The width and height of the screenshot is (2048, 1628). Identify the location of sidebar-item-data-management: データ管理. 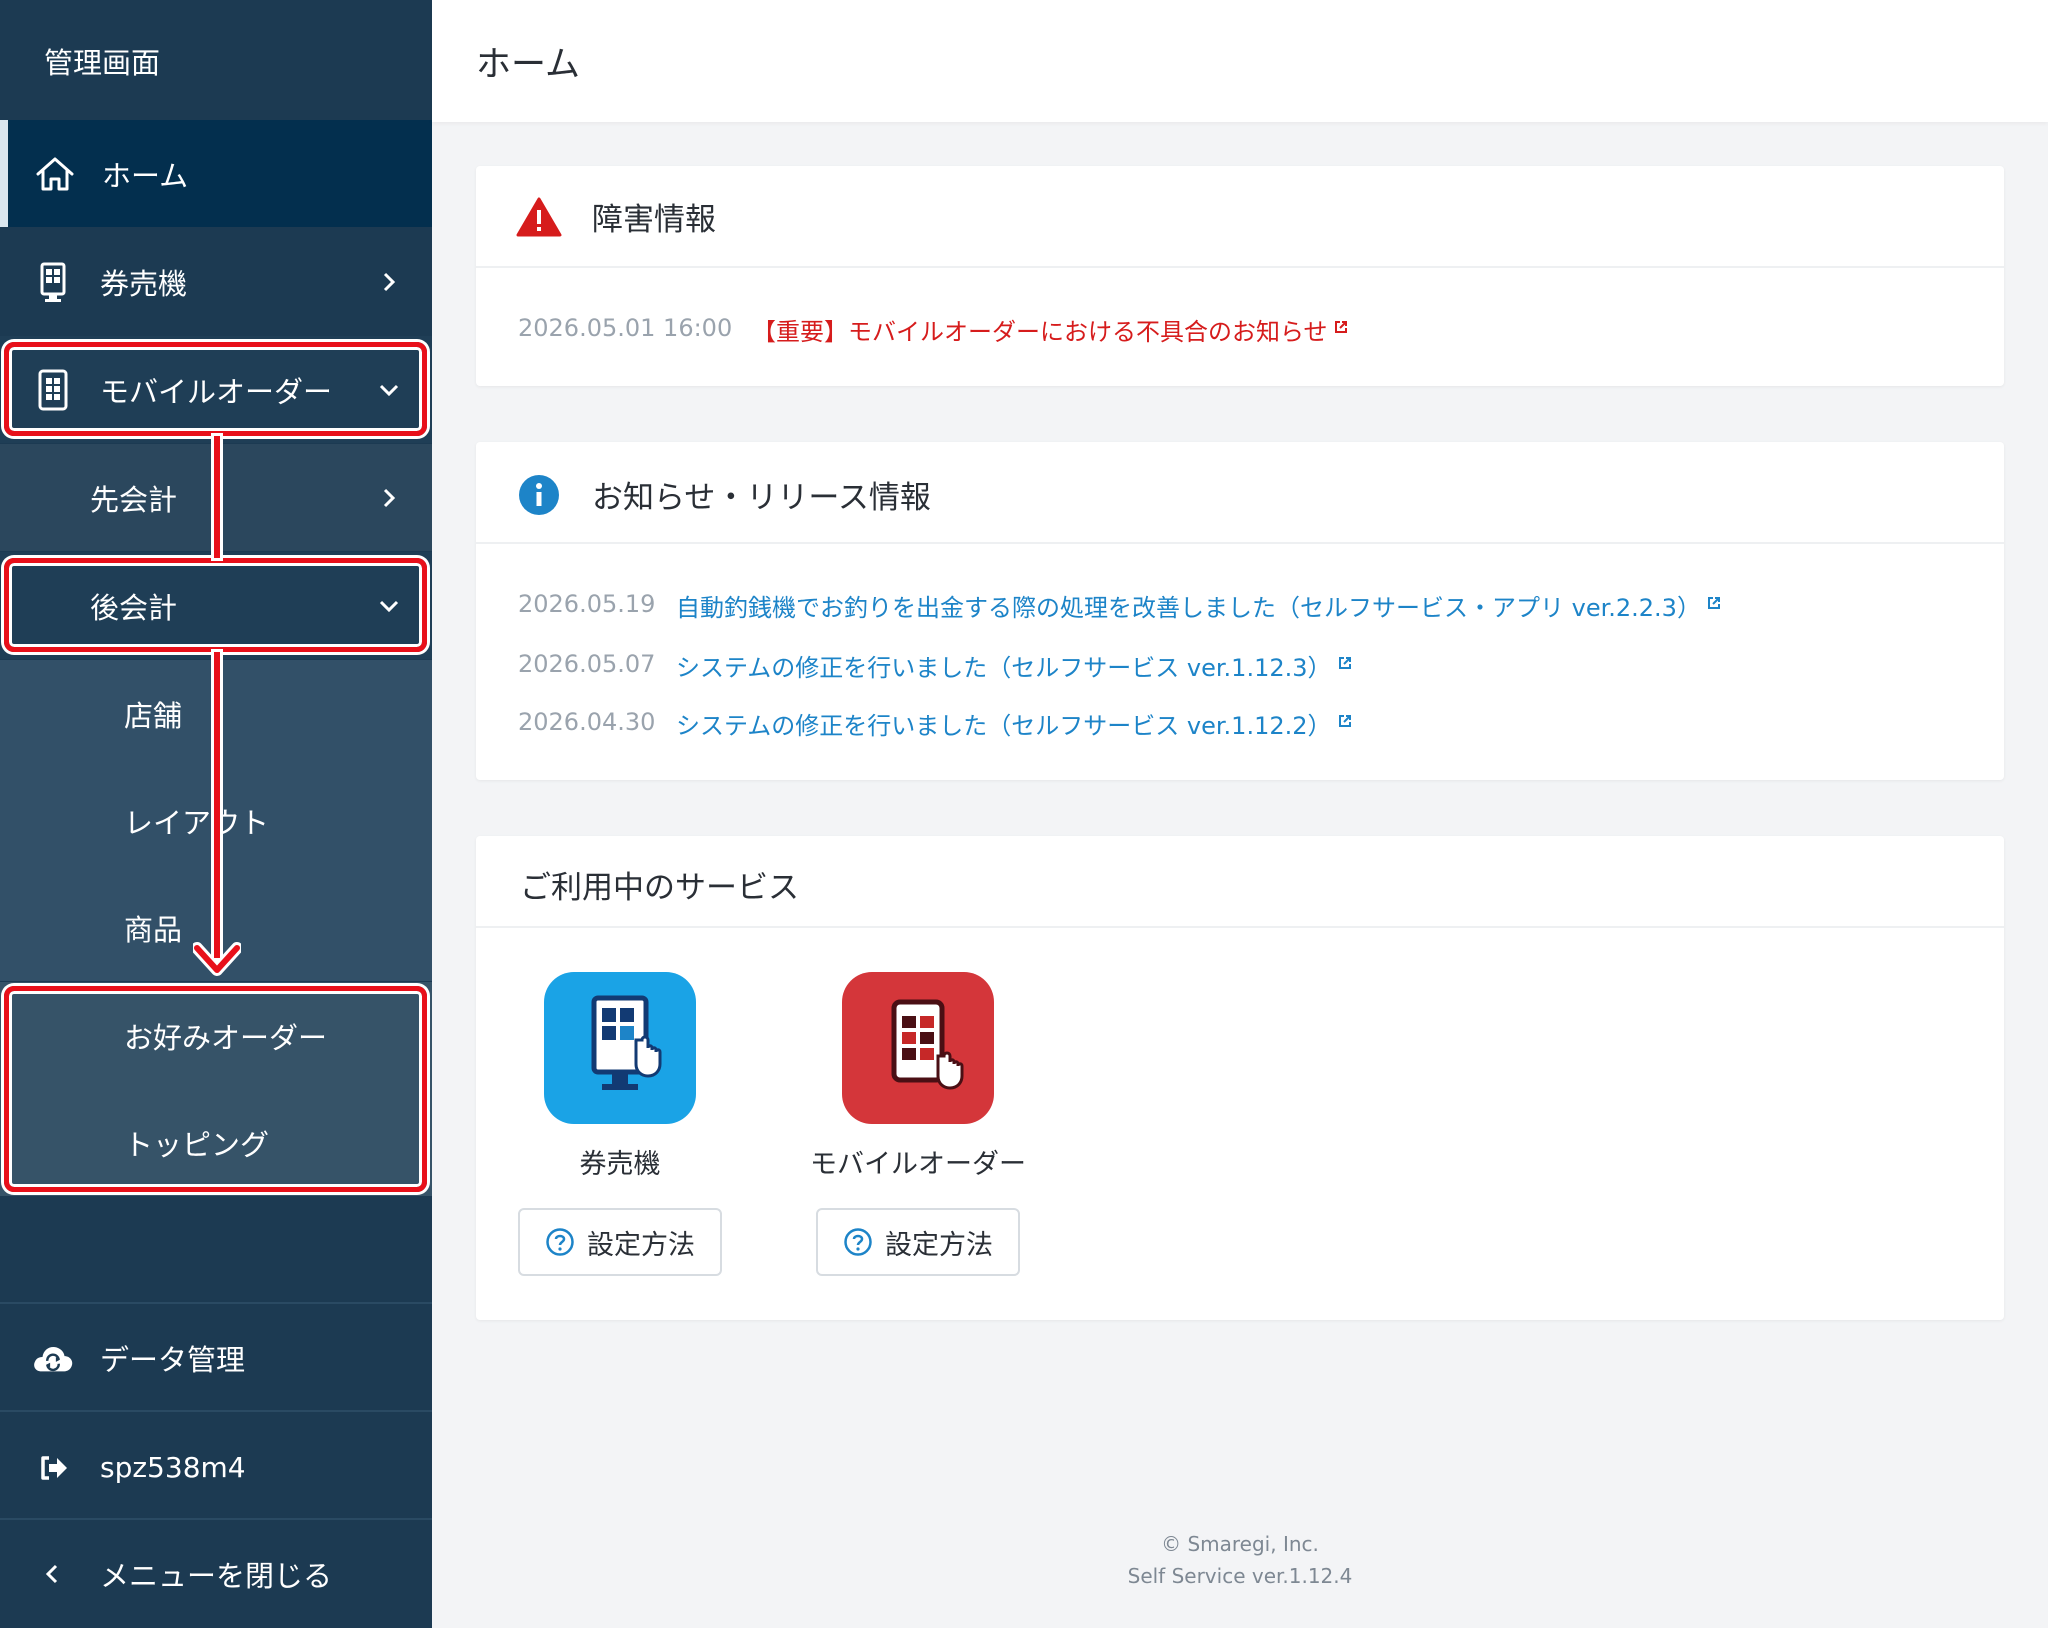
(216, 1357).